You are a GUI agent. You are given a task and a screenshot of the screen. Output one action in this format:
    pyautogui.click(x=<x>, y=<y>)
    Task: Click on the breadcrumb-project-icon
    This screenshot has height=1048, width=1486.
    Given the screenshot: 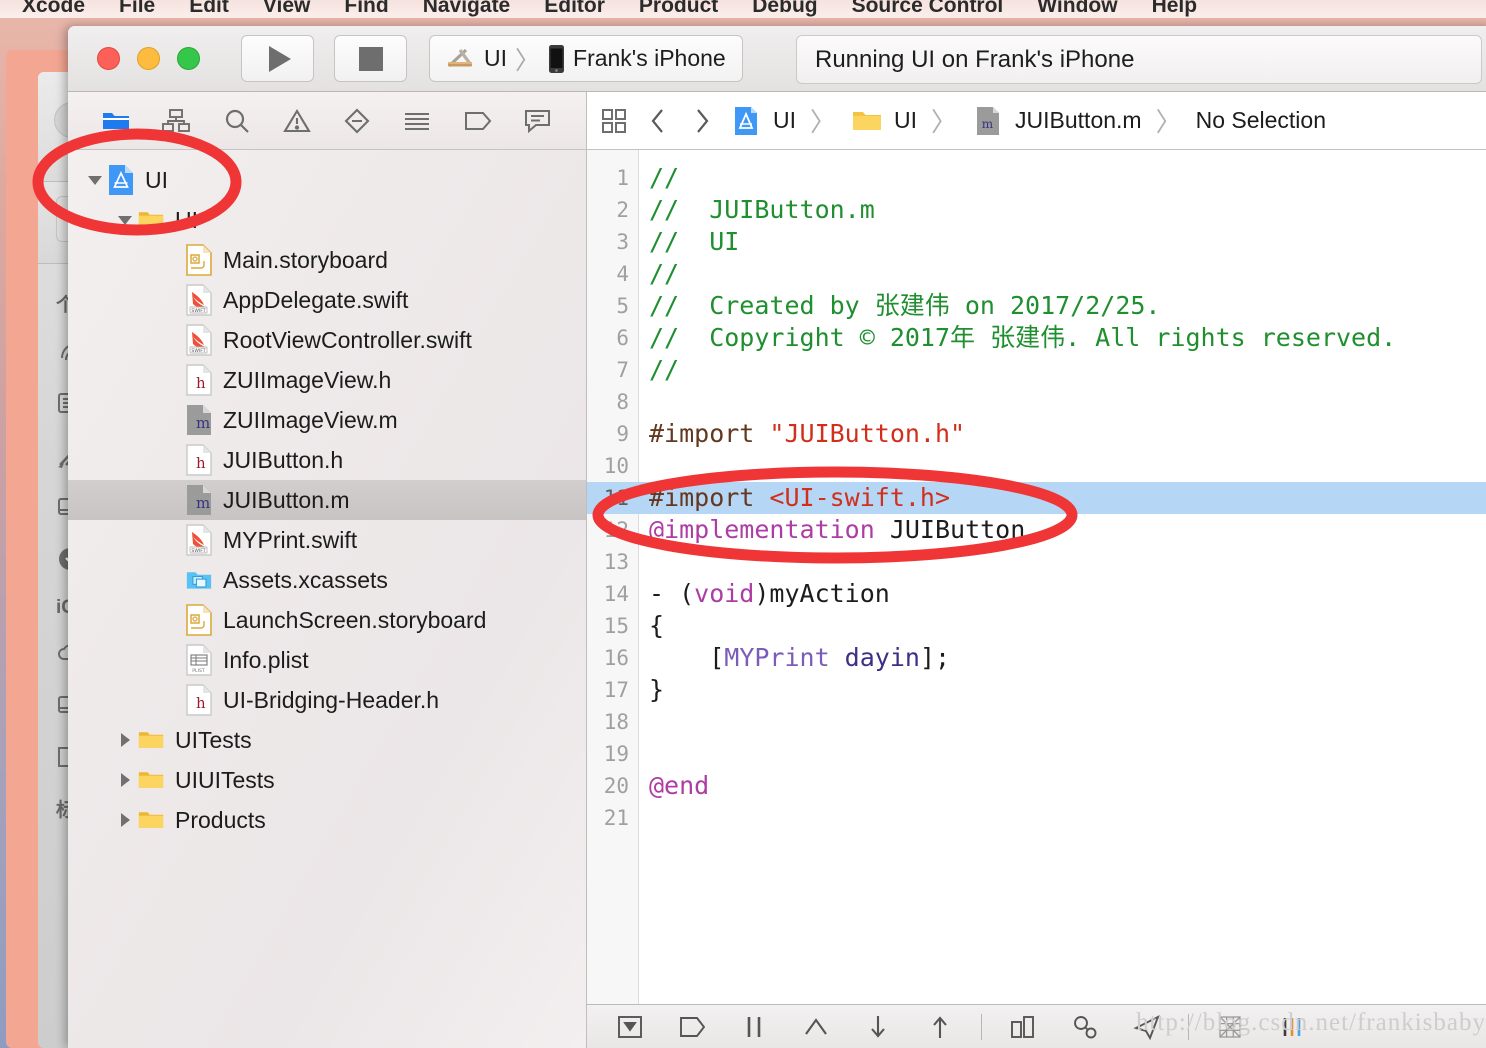 What is the action you would take?
    pyautogui.click(x=746, y=121)
    